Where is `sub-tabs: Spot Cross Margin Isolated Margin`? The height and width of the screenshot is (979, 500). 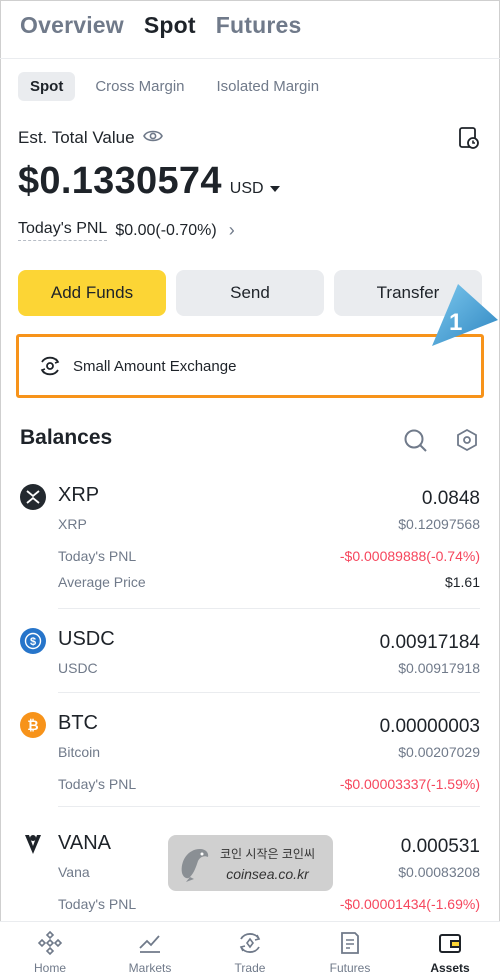
sub-tabs: Spot Cross Margin Isolated Margin is located at coordinates (178, 86).